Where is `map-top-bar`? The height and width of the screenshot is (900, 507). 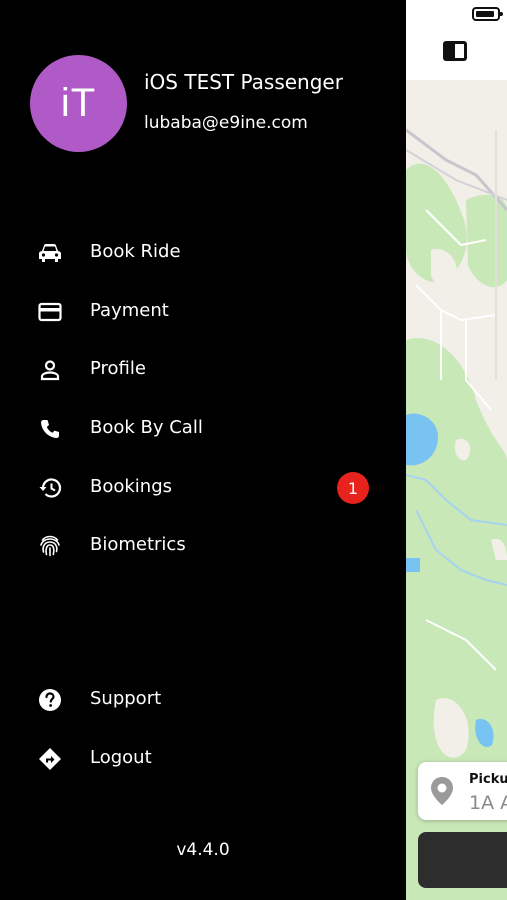 map-top-bar is located at coordinates (456, 40).